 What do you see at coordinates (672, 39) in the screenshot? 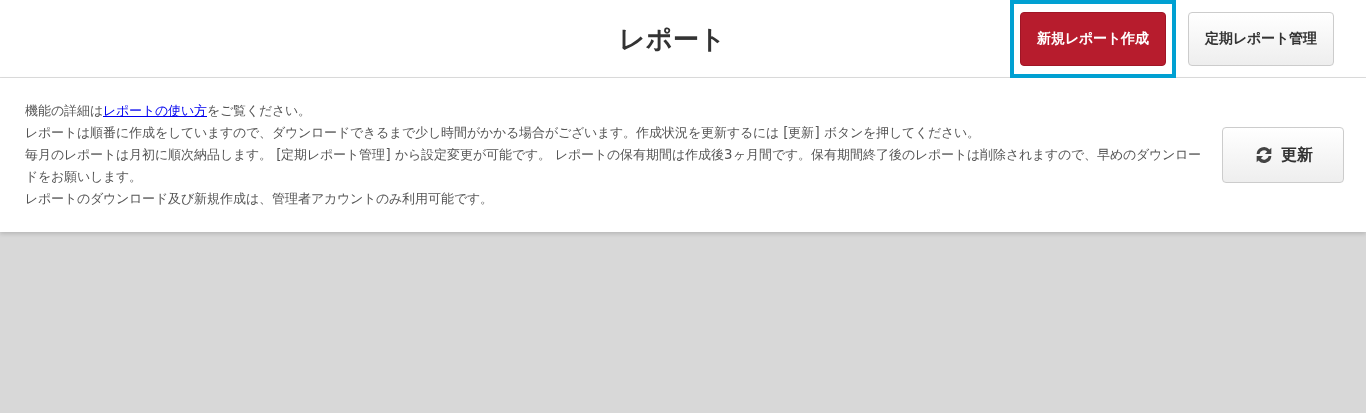
I see `page-title: レポート` at bounding box center [672, 39].